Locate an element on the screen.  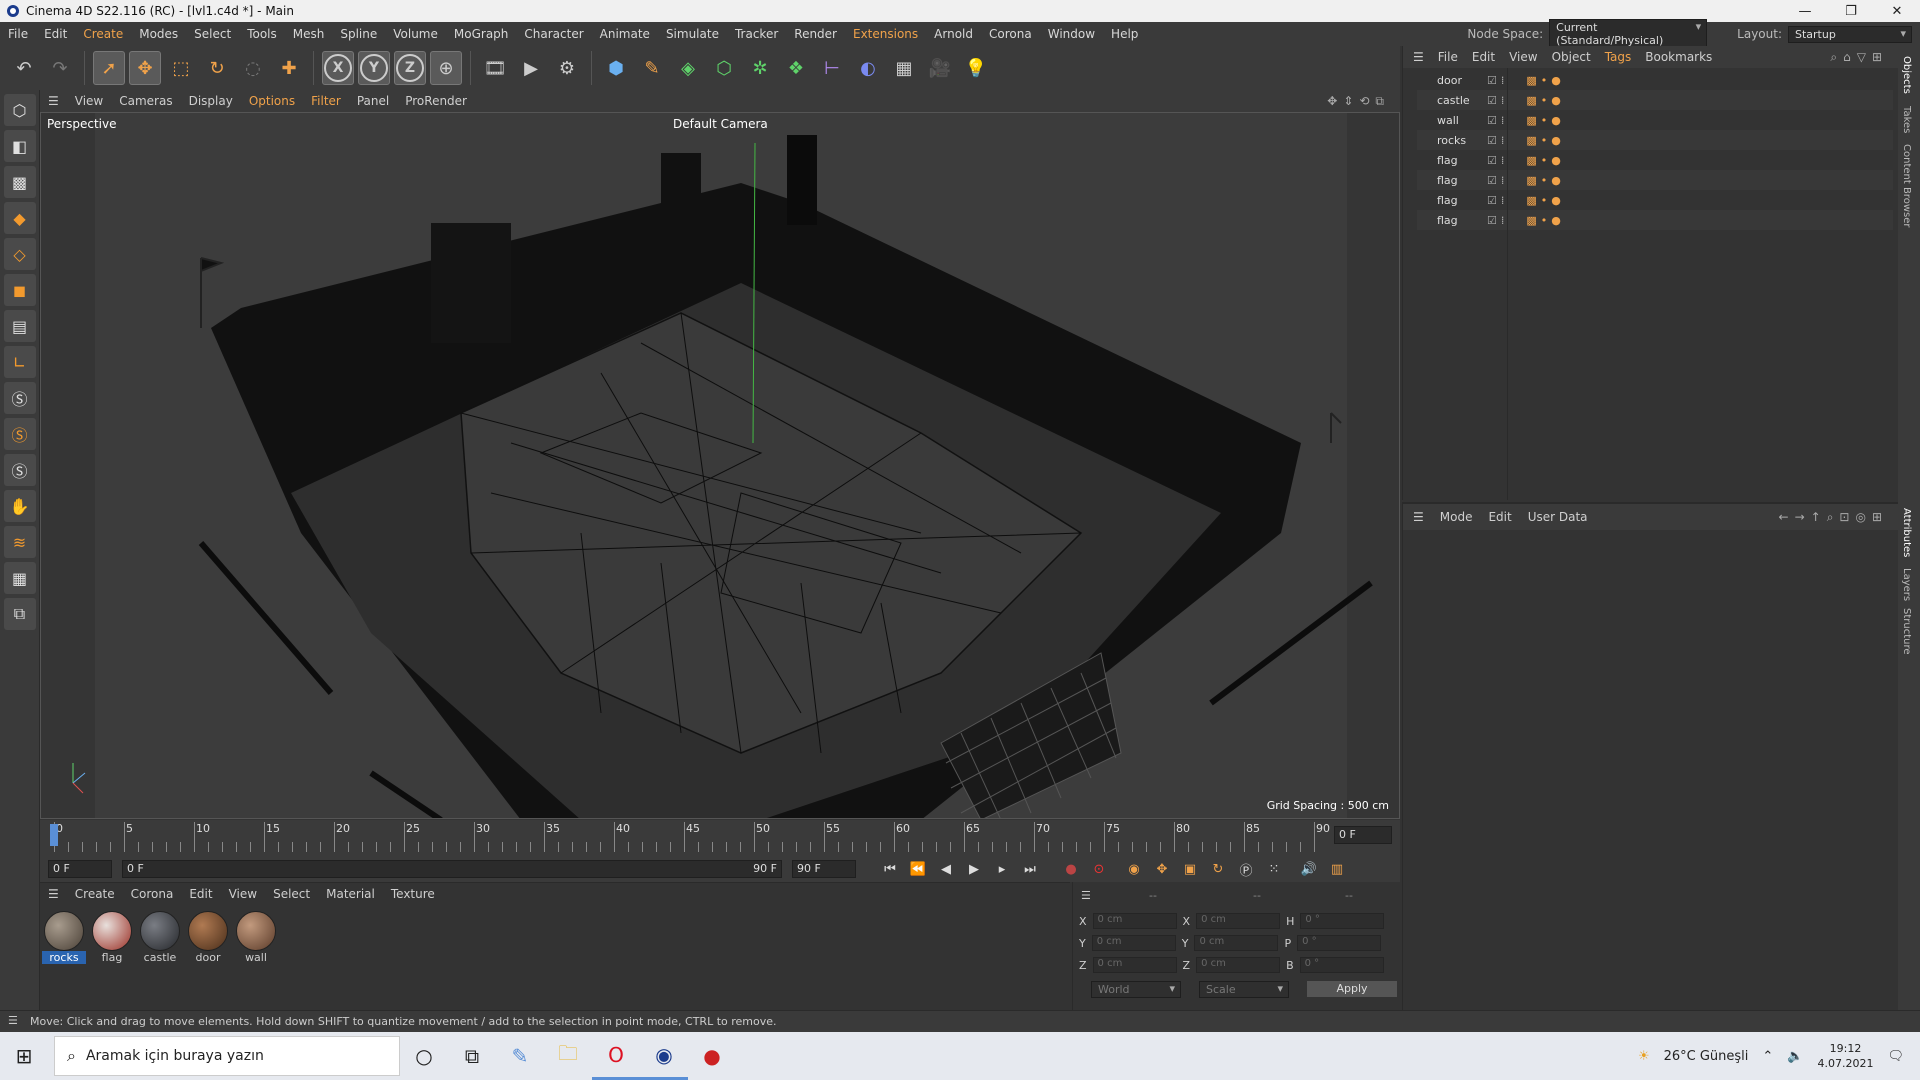
redo-icon: ↷ is located at coordinates (60, 68).